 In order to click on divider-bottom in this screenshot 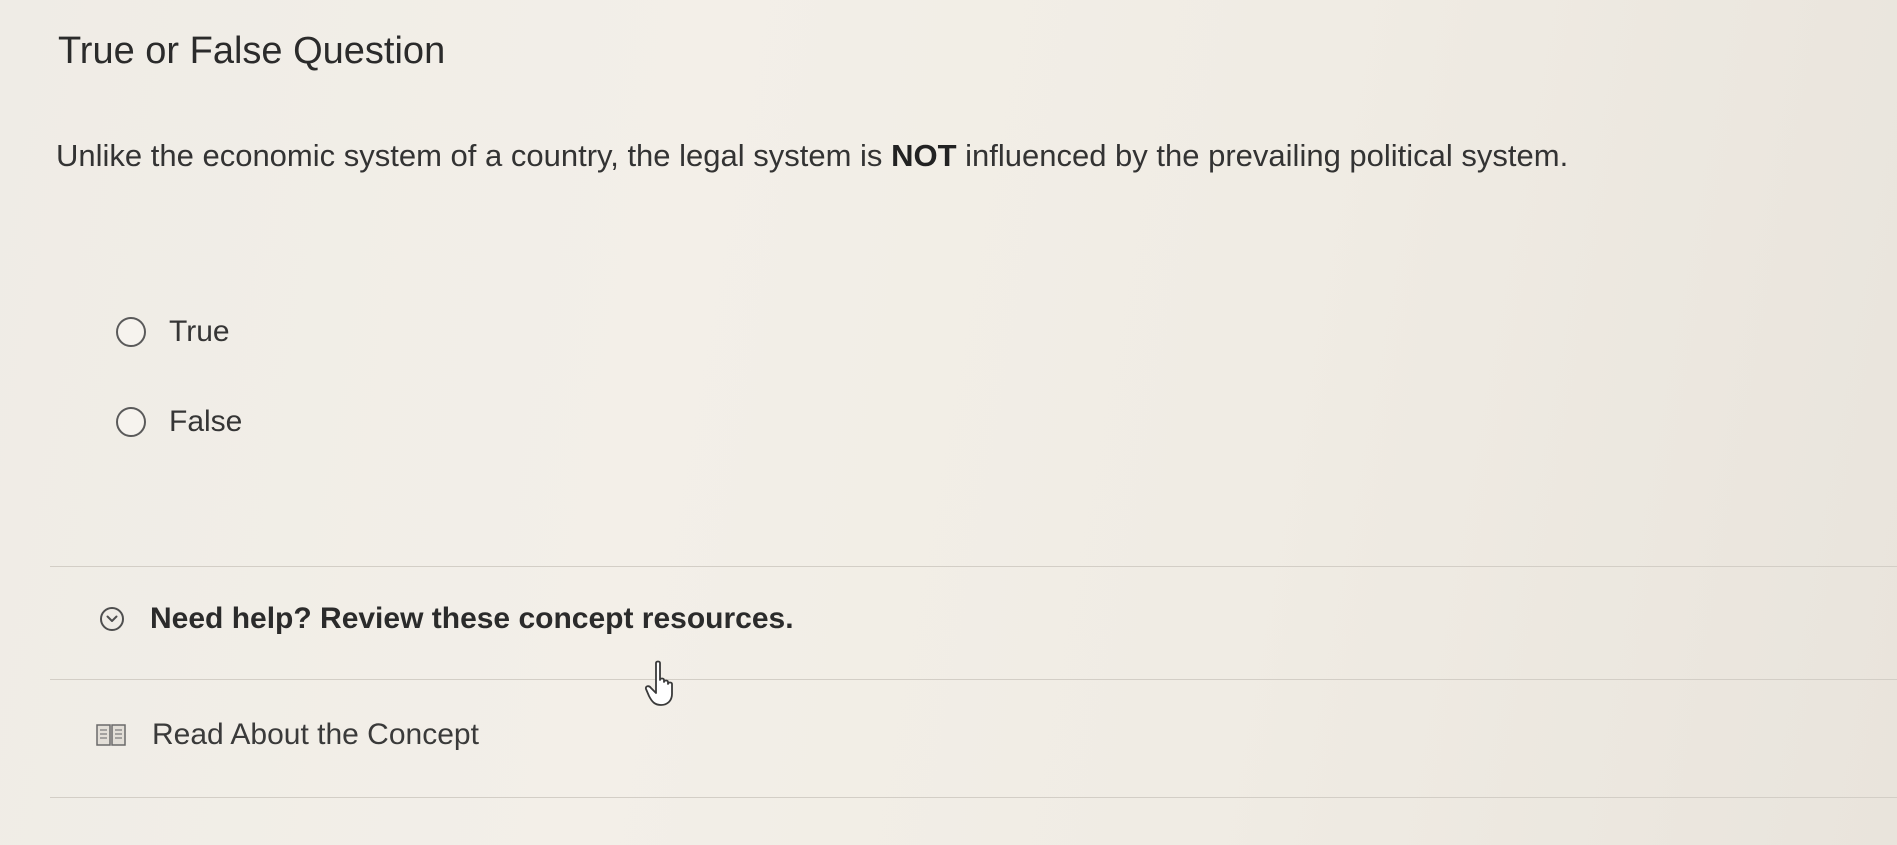, I will do `click(973, 797)`.